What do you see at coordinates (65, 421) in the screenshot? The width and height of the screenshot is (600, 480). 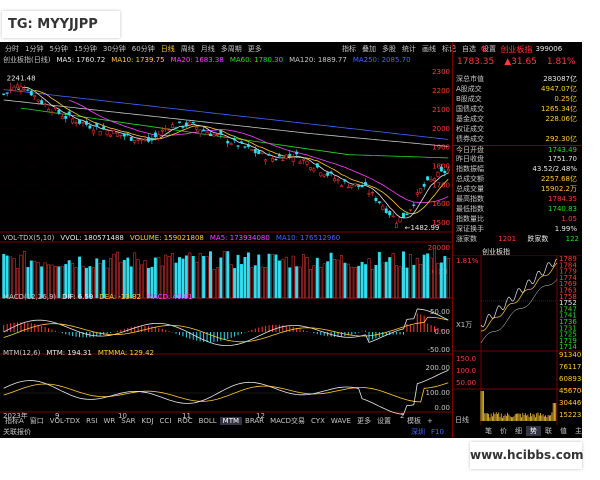 I see `indicator-tab-2: VOL-TDX` at bounding box center [65, 421].